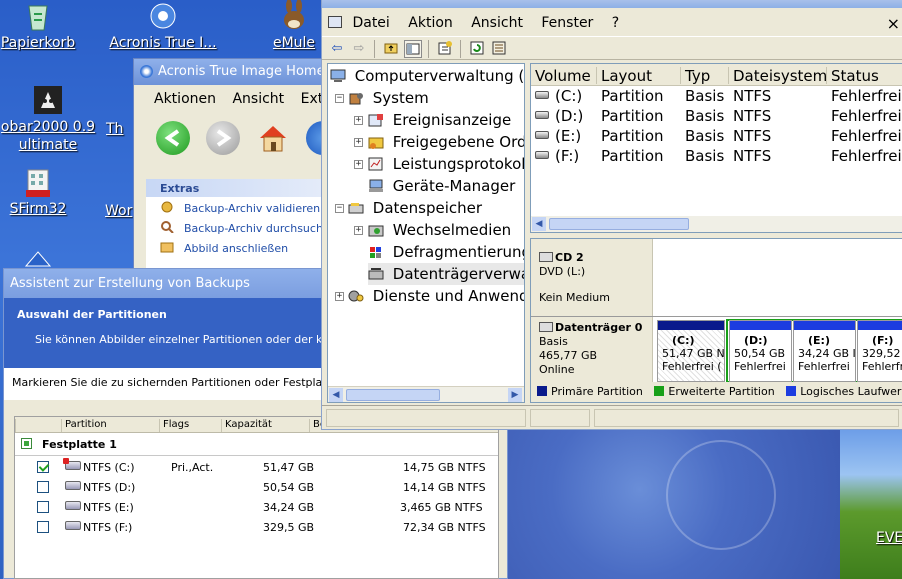 The height and width of the screenshot is (579, 902). What do you see at coordinates (359, 49) in the screenshot?
I see `forward-arrow-icon: ⇨` at bounding box center [359, 49].